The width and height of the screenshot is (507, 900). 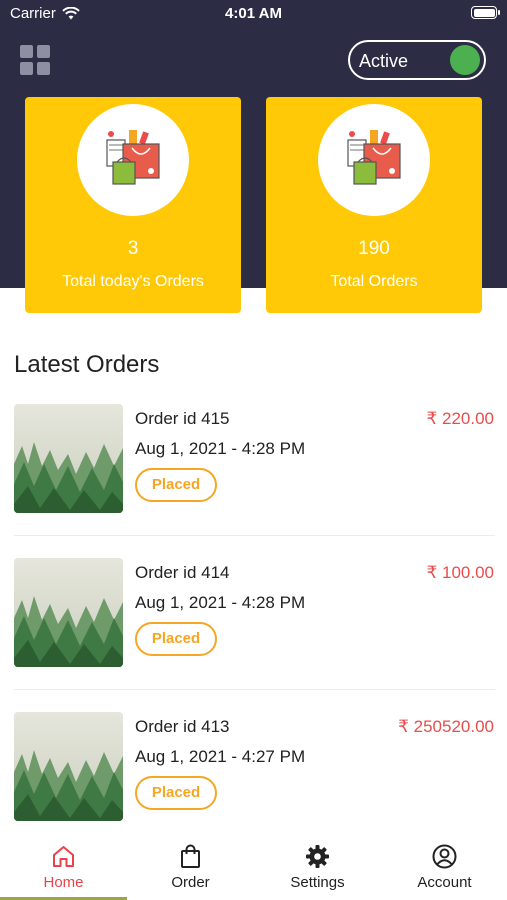 I want to click on menu-grid-icon, so click(x=35, y=60).